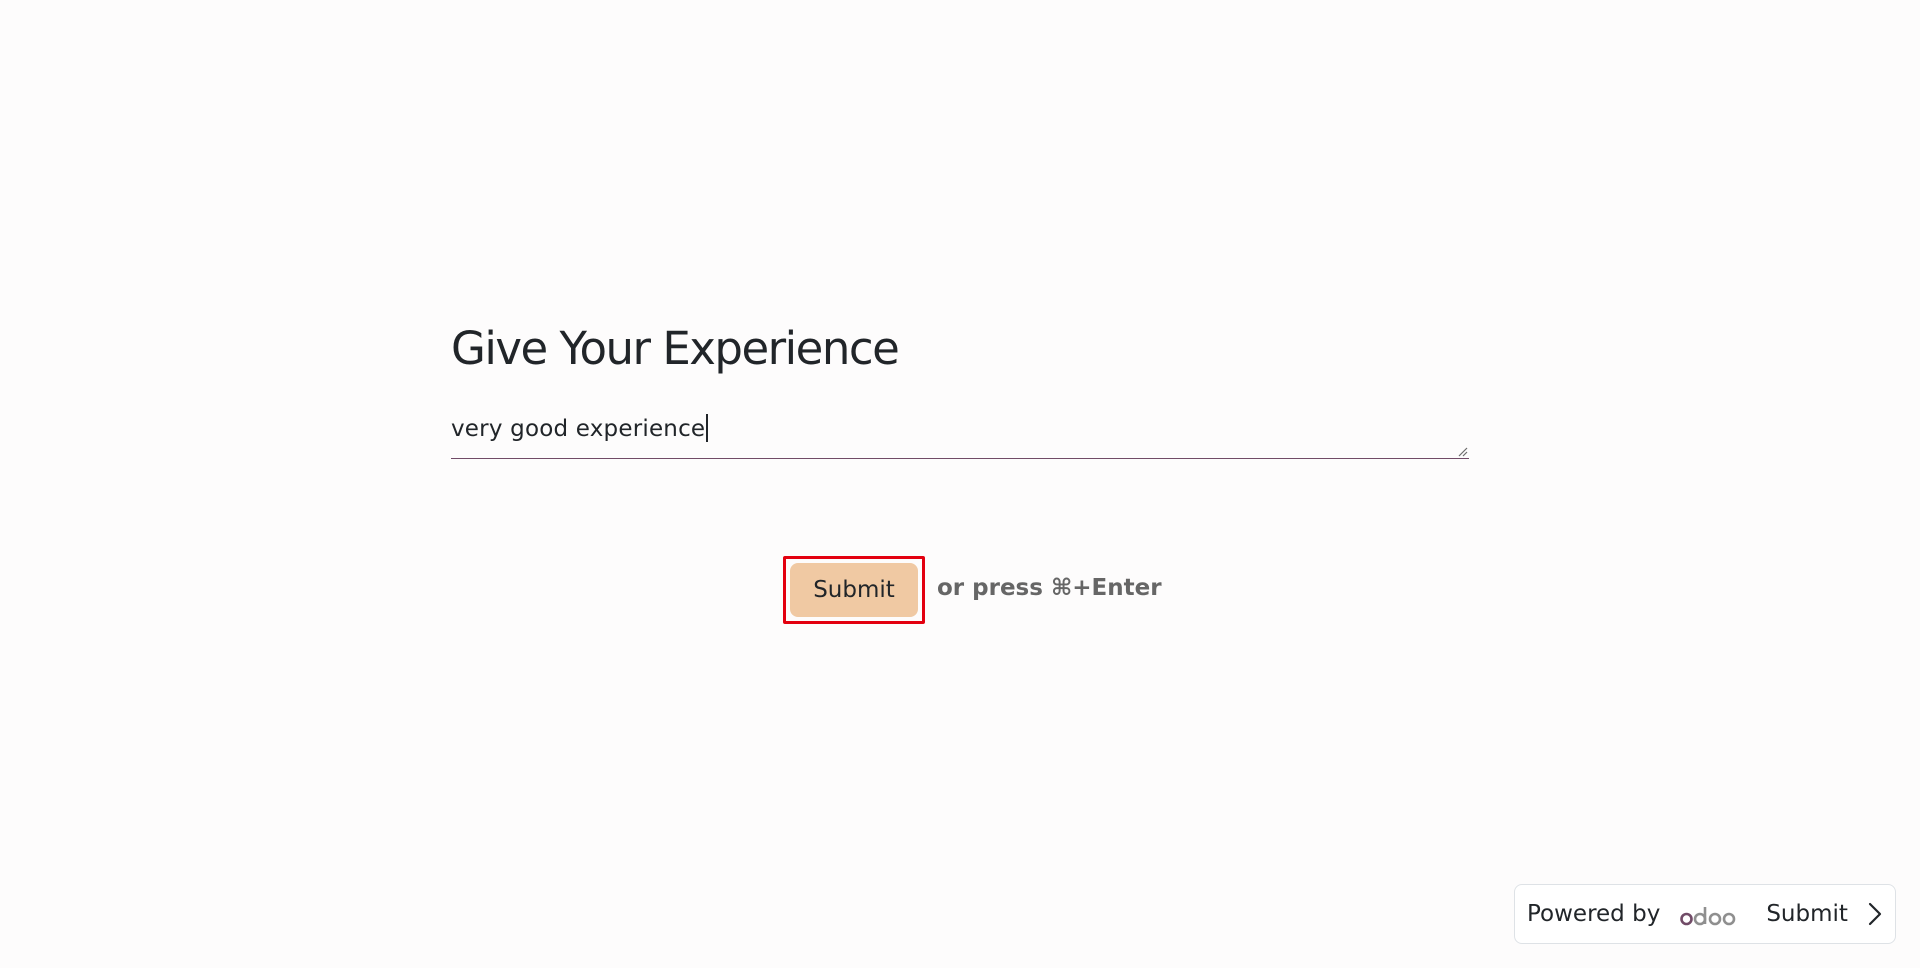 The width and height of the screenshot is (1920, 968). Describe the element at coordinates (1462, 451) in the screenshot. I see `resize-handle-icon` at that location.